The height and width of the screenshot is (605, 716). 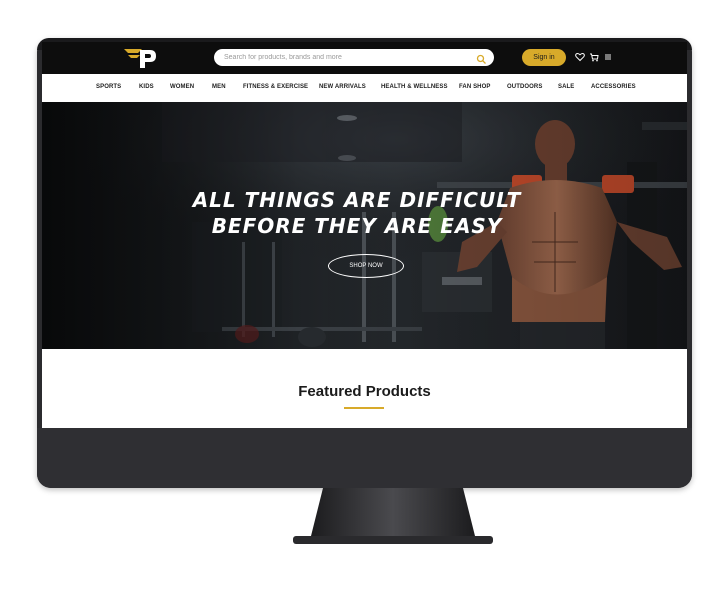 What do you see at coordinates (364, 458) in the screenshot?
I see `monitor-chin` at bounding box center [364, 458].